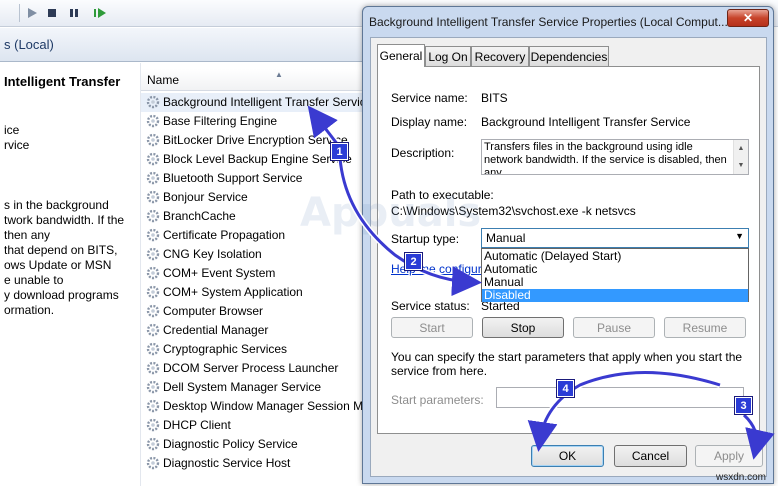  Describe the element at coordinates (565, 388) in the screenshot. I see `step-badge-4: 4` at that location.